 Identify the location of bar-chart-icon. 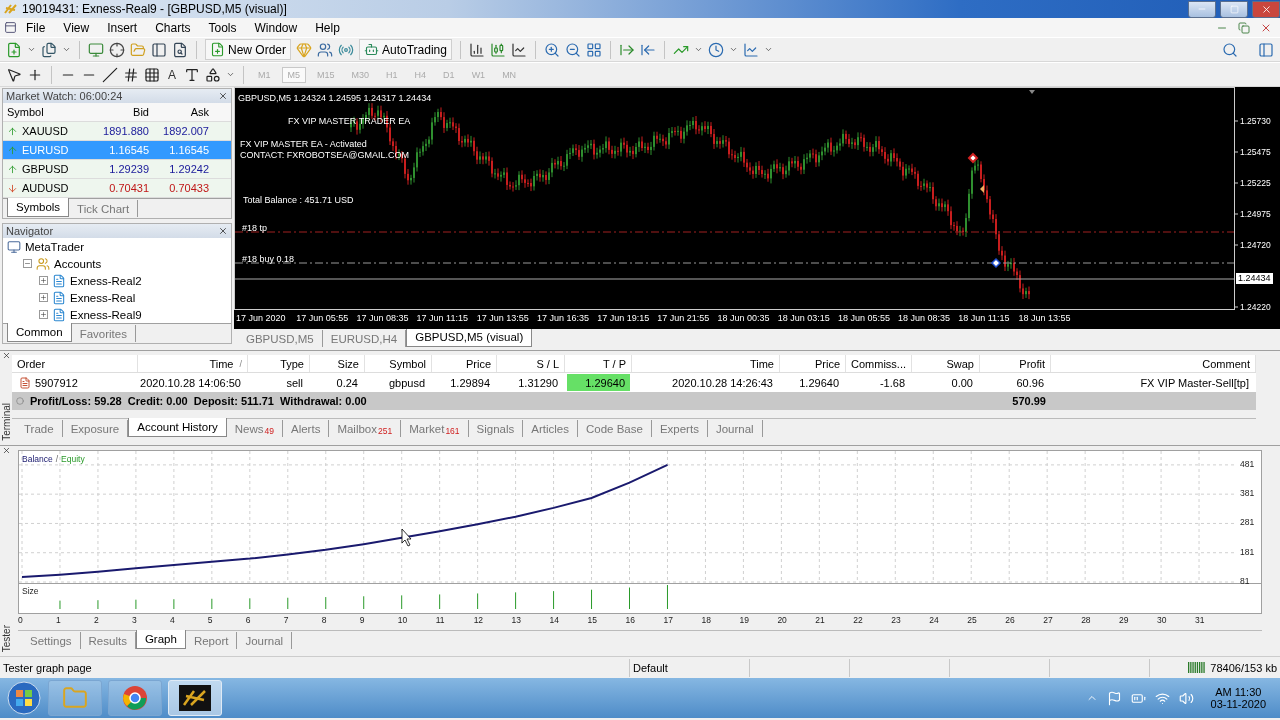
(476, 49).